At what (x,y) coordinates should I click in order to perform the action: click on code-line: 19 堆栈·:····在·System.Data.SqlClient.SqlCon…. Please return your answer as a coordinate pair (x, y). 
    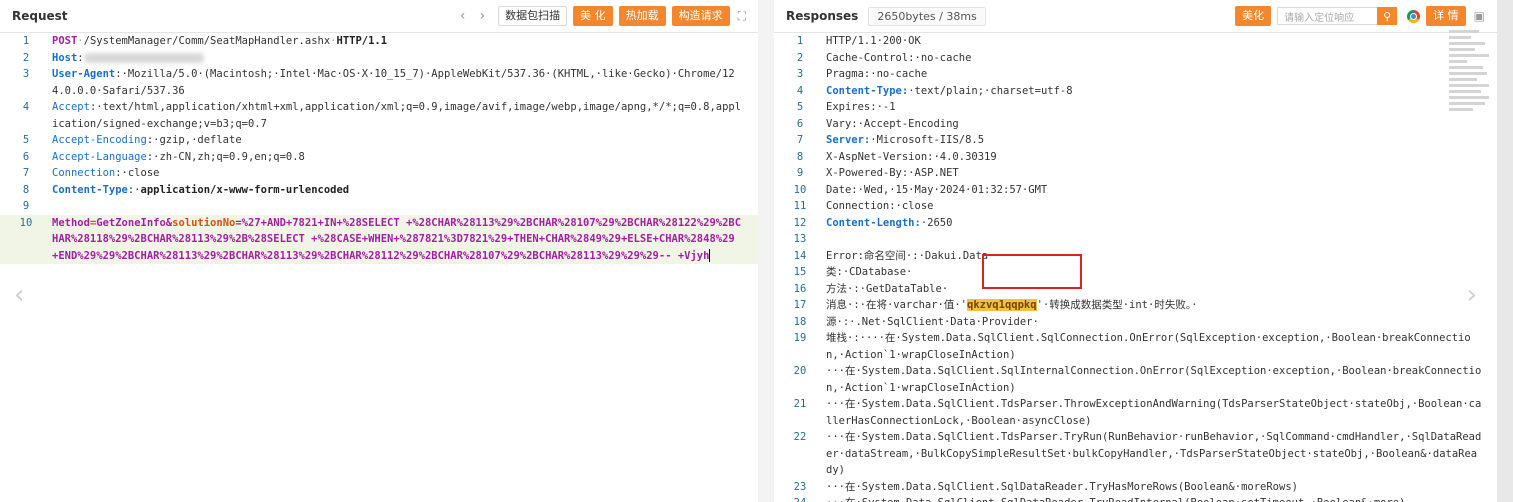
    Looking at the image, I should click on (1135, 346).